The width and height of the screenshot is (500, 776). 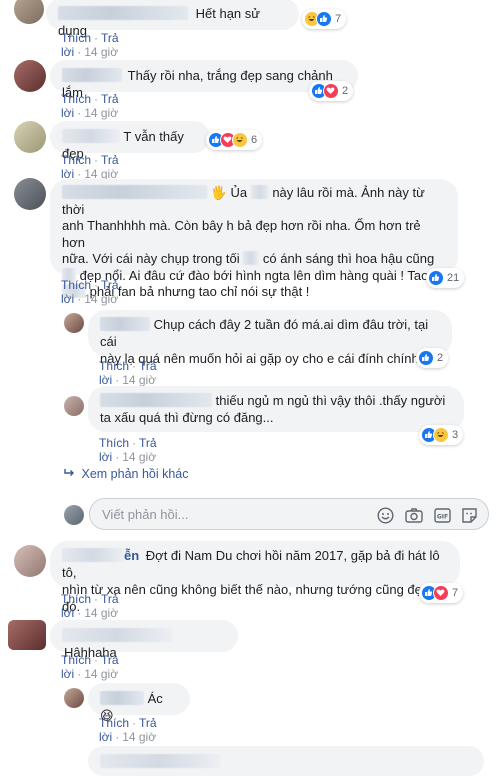 I want to click on reply-input, so click(x=222, y=514).